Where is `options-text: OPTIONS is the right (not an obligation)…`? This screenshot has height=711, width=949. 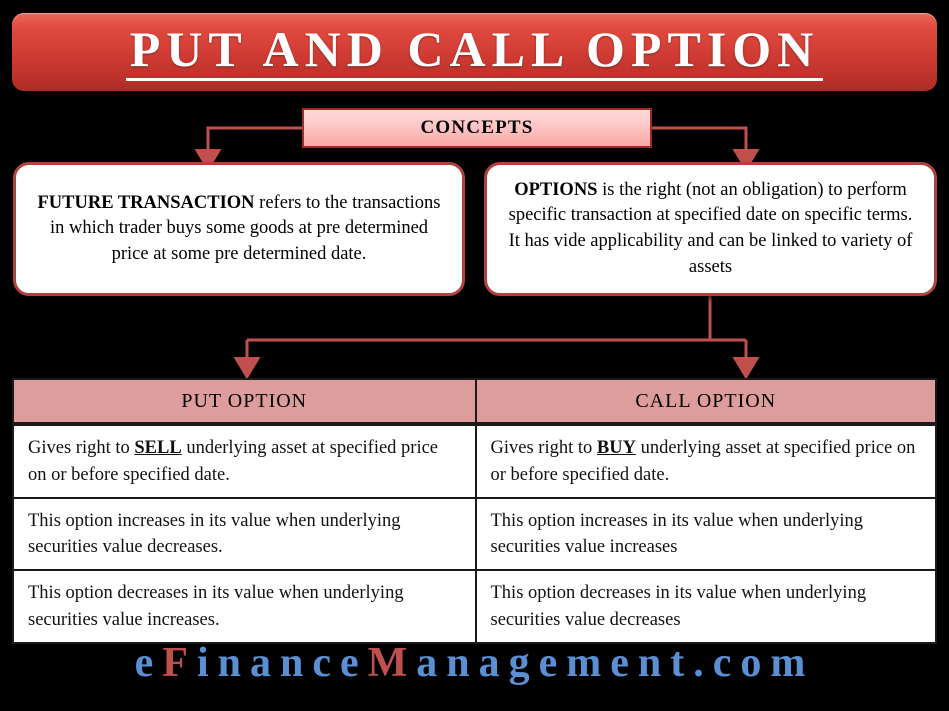 options-text: OPTIONS is the right (not an obligation)… is located at coordinates (710, 229).